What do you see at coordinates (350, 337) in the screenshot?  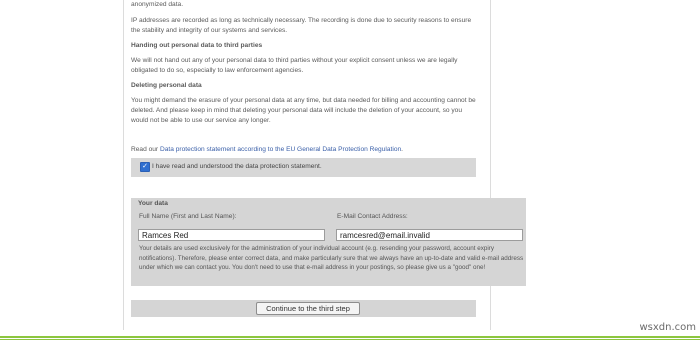 I see `footer-line` at bounding box center [350, 337].